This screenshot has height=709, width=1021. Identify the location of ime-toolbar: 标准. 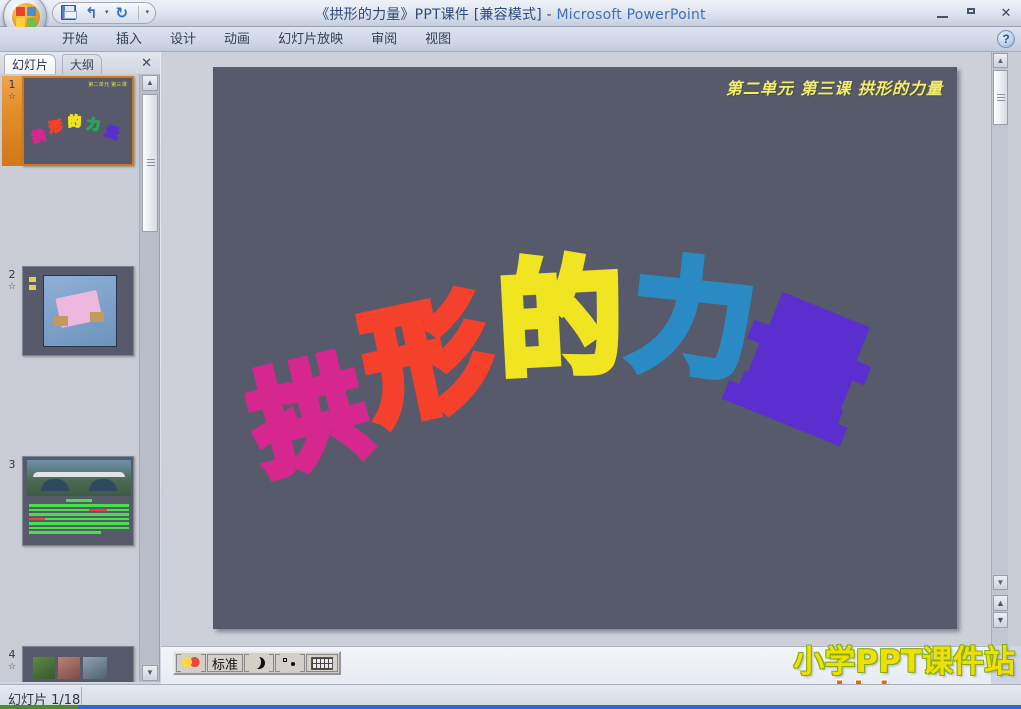
(257, 663).